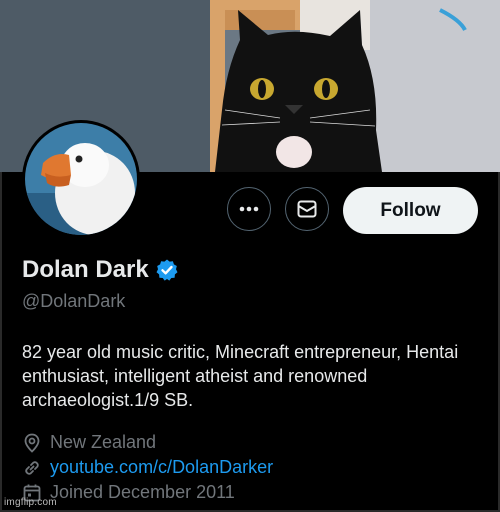 This screenshot has height=512, width=500. I want to click on verified-badge-icon, so click(167, 270).